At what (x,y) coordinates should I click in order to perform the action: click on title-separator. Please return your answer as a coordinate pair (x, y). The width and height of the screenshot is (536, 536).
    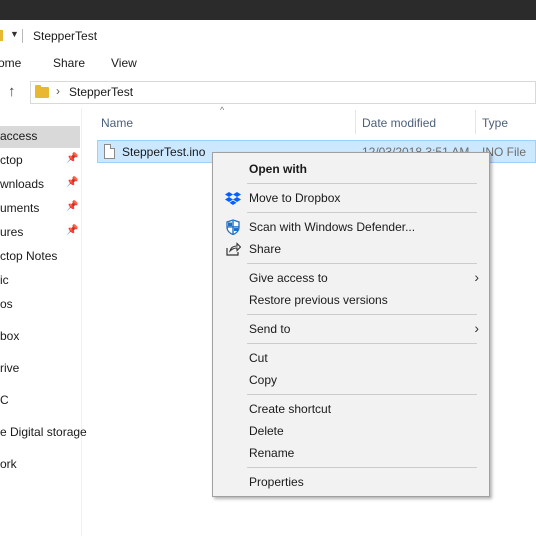
    Looking at the image, I should click on (22, 36).